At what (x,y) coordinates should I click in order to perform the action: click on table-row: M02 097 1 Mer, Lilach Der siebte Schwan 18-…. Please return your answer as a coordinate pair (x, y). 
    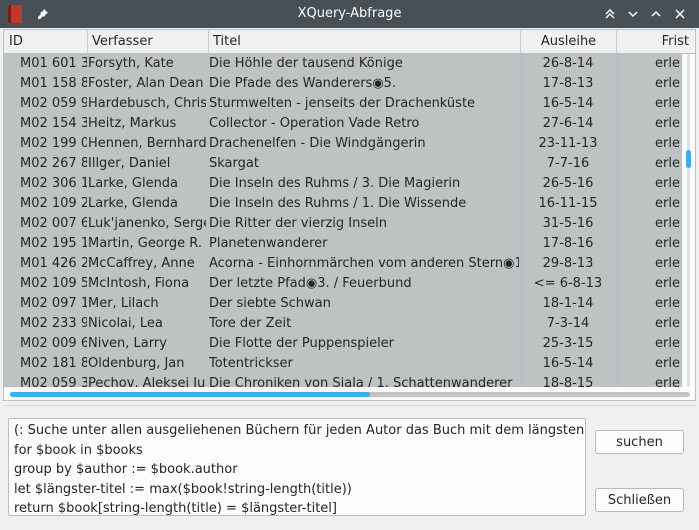
    Looking at the image, I should click on (343, 304).